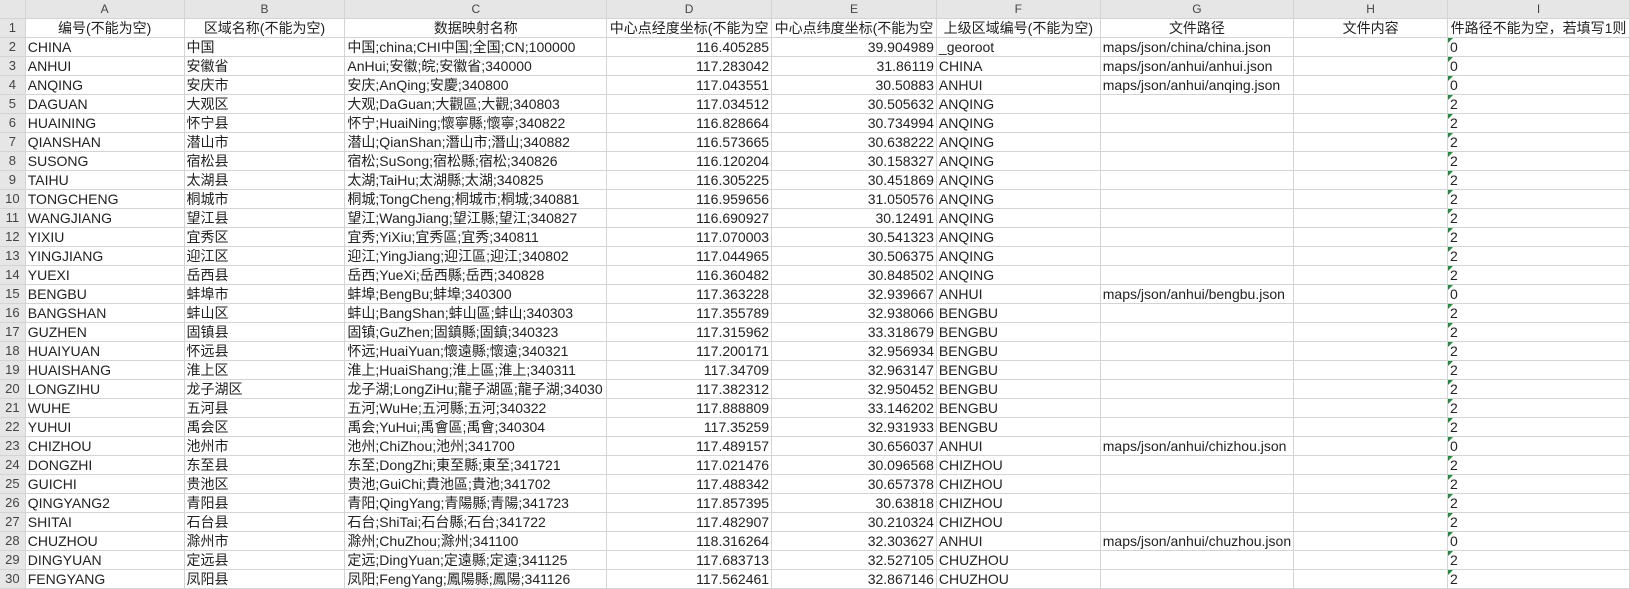  What do you see at coordinates (476, 104) in the screenshot?
I see `cell-c: 大观;DaGuan;大觀區;大觀;340803` at bounding box center [476, 104].